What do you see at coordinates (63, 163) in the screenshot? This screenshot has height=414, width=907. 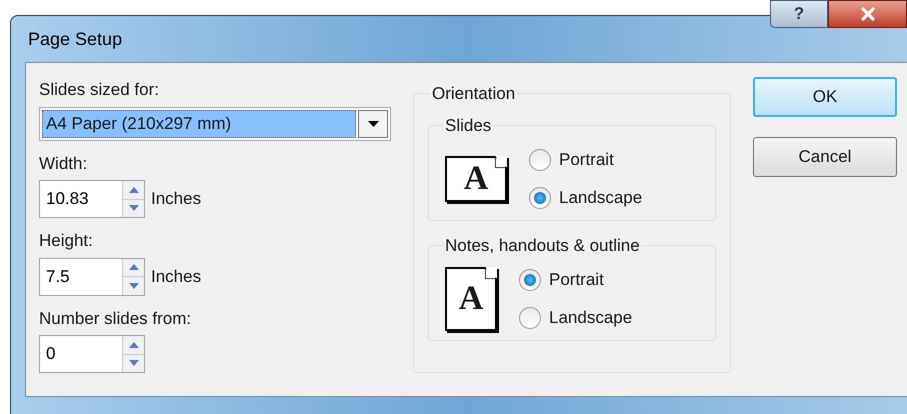 I see `field-label: Width:` at bounding box center [63, 163].